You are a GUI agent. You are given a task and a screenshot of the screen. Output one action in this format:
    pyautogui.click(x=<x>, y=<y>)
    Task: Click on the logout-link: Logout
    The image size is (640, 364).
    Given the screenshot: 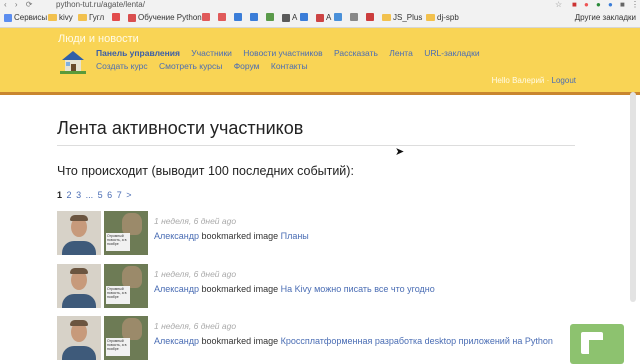 What is the action you would take?
    pyautogui.click(x=564, y=80)
    